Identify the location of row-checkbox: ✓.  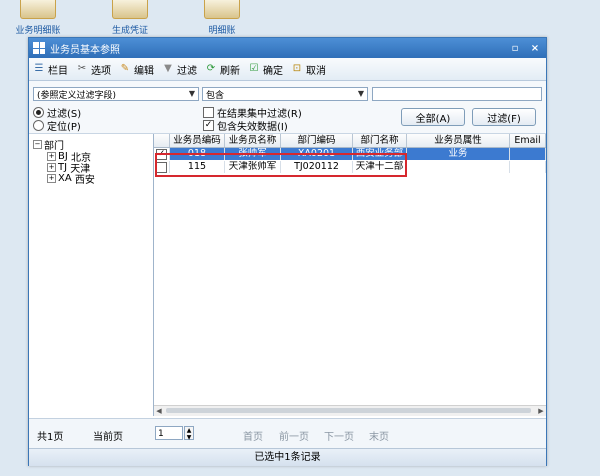
(162, 154).